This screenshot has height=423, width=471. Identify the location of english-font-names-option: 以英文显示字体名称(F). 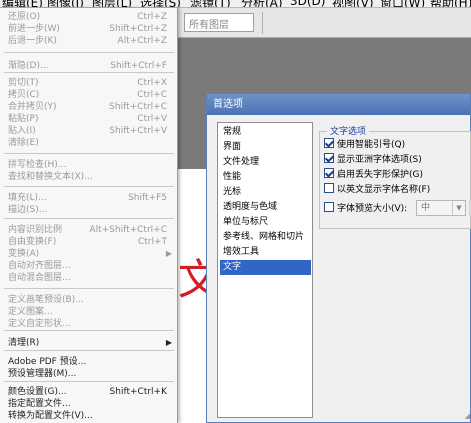
(377, 189).